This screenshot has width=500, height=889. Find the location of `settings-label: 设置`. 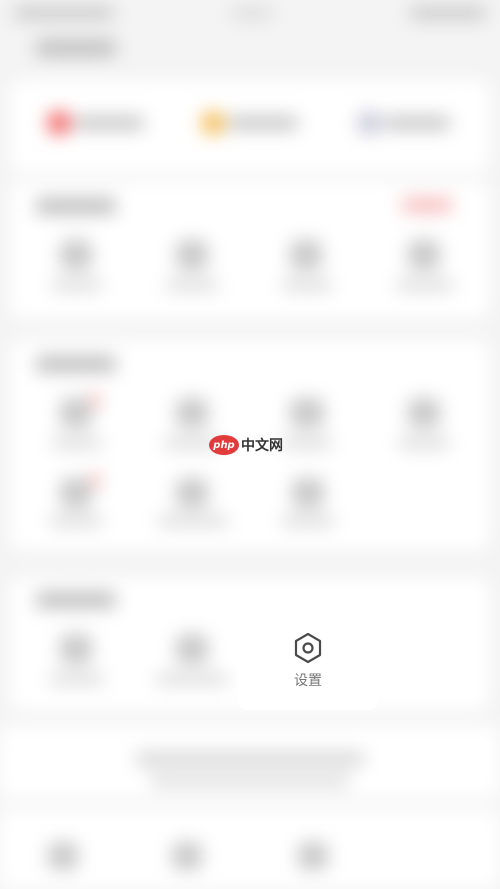

settings-label: 设置 is located at coordinates (308, 681).